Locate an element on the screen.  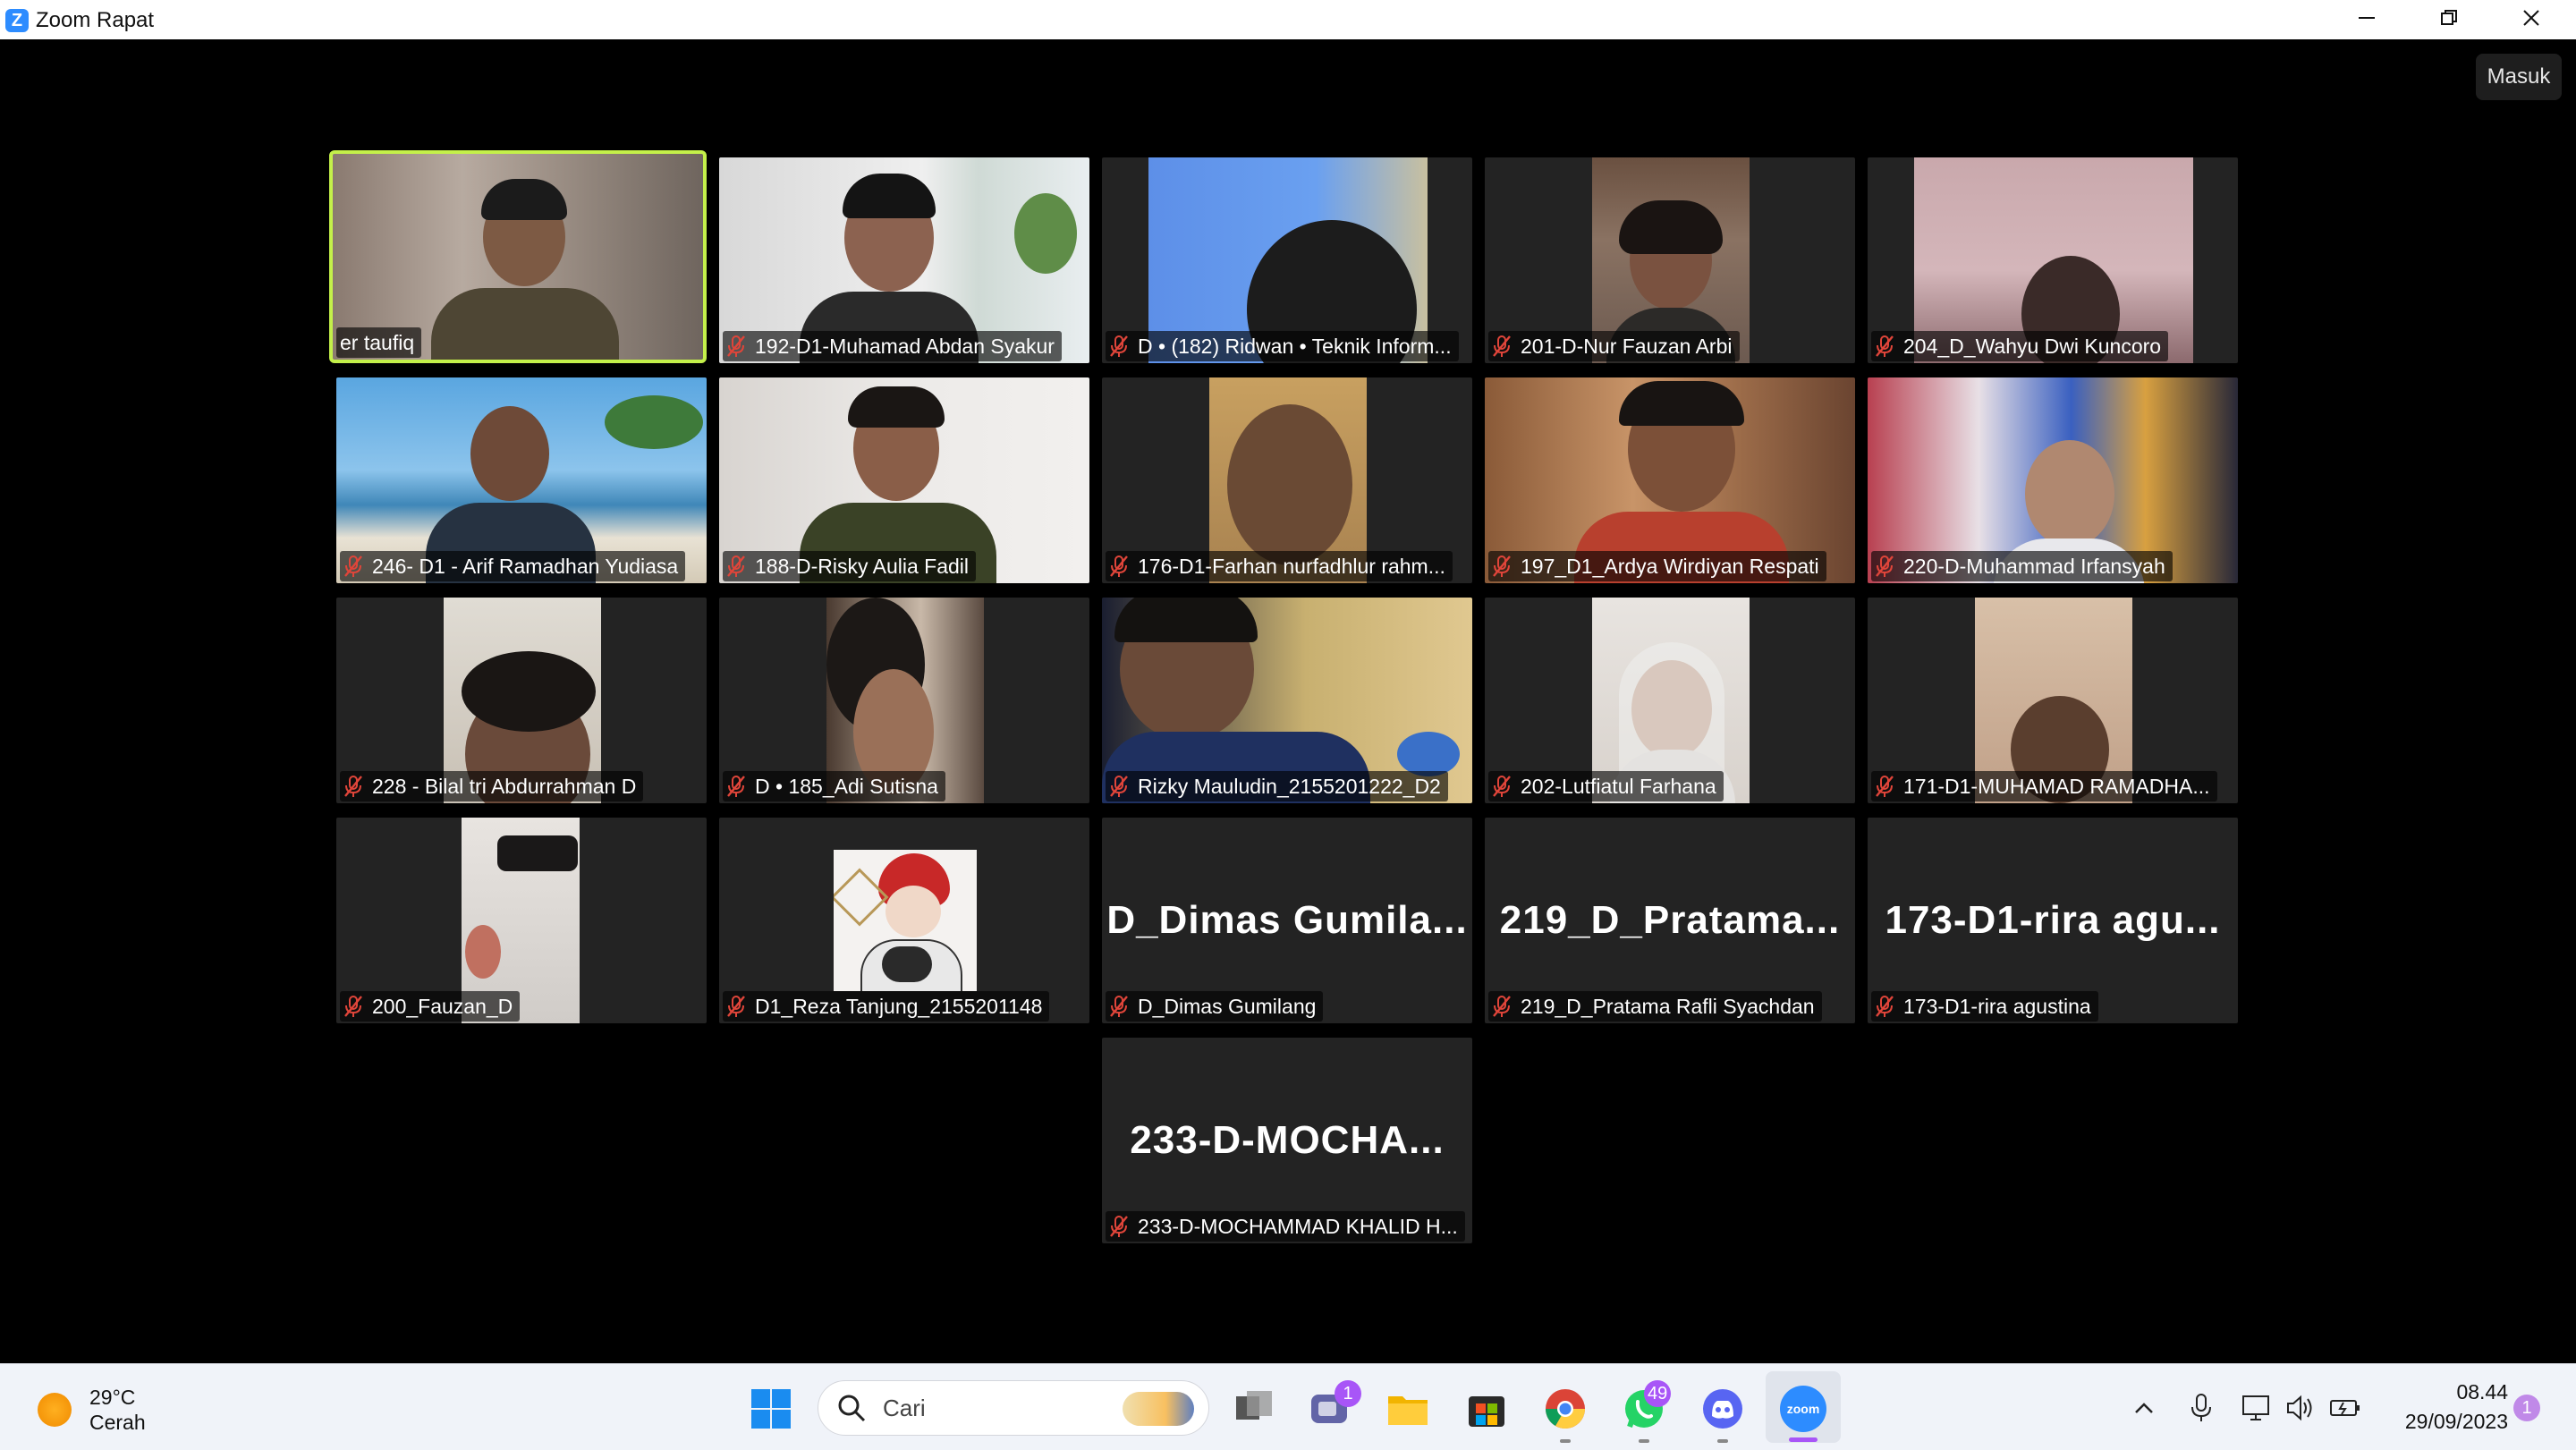
participant-tile: er taufiq is located at coordinates (518, 257).